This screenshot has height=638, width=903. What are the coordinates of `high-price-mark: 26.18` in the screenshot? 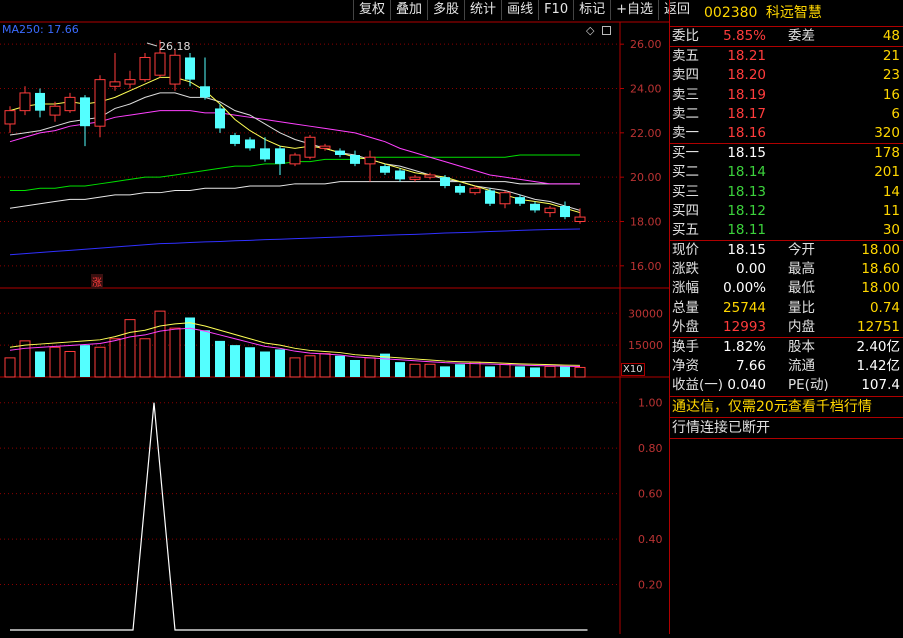 It's located at (175, 46).